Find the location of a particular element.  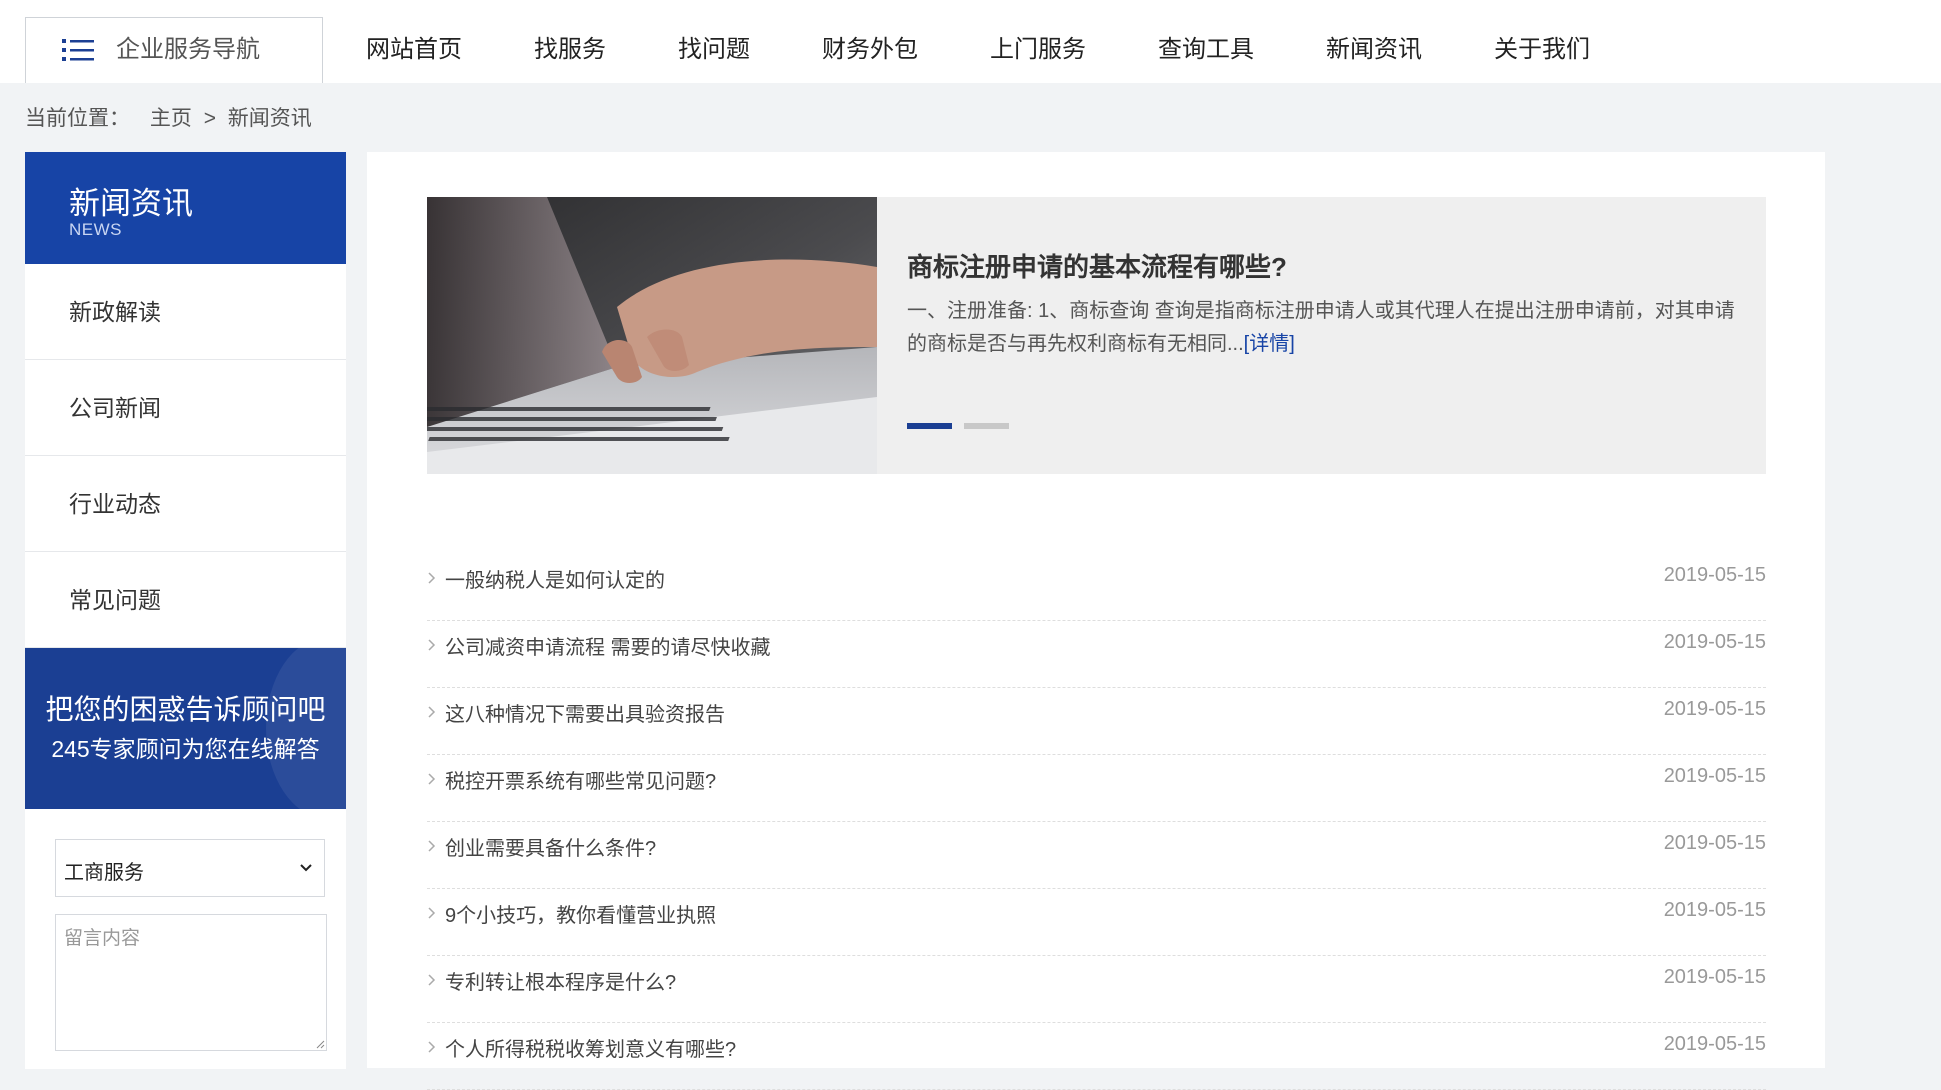

nav-item-onsite-service: 上门服务 is located at coordinates (1038, 41).